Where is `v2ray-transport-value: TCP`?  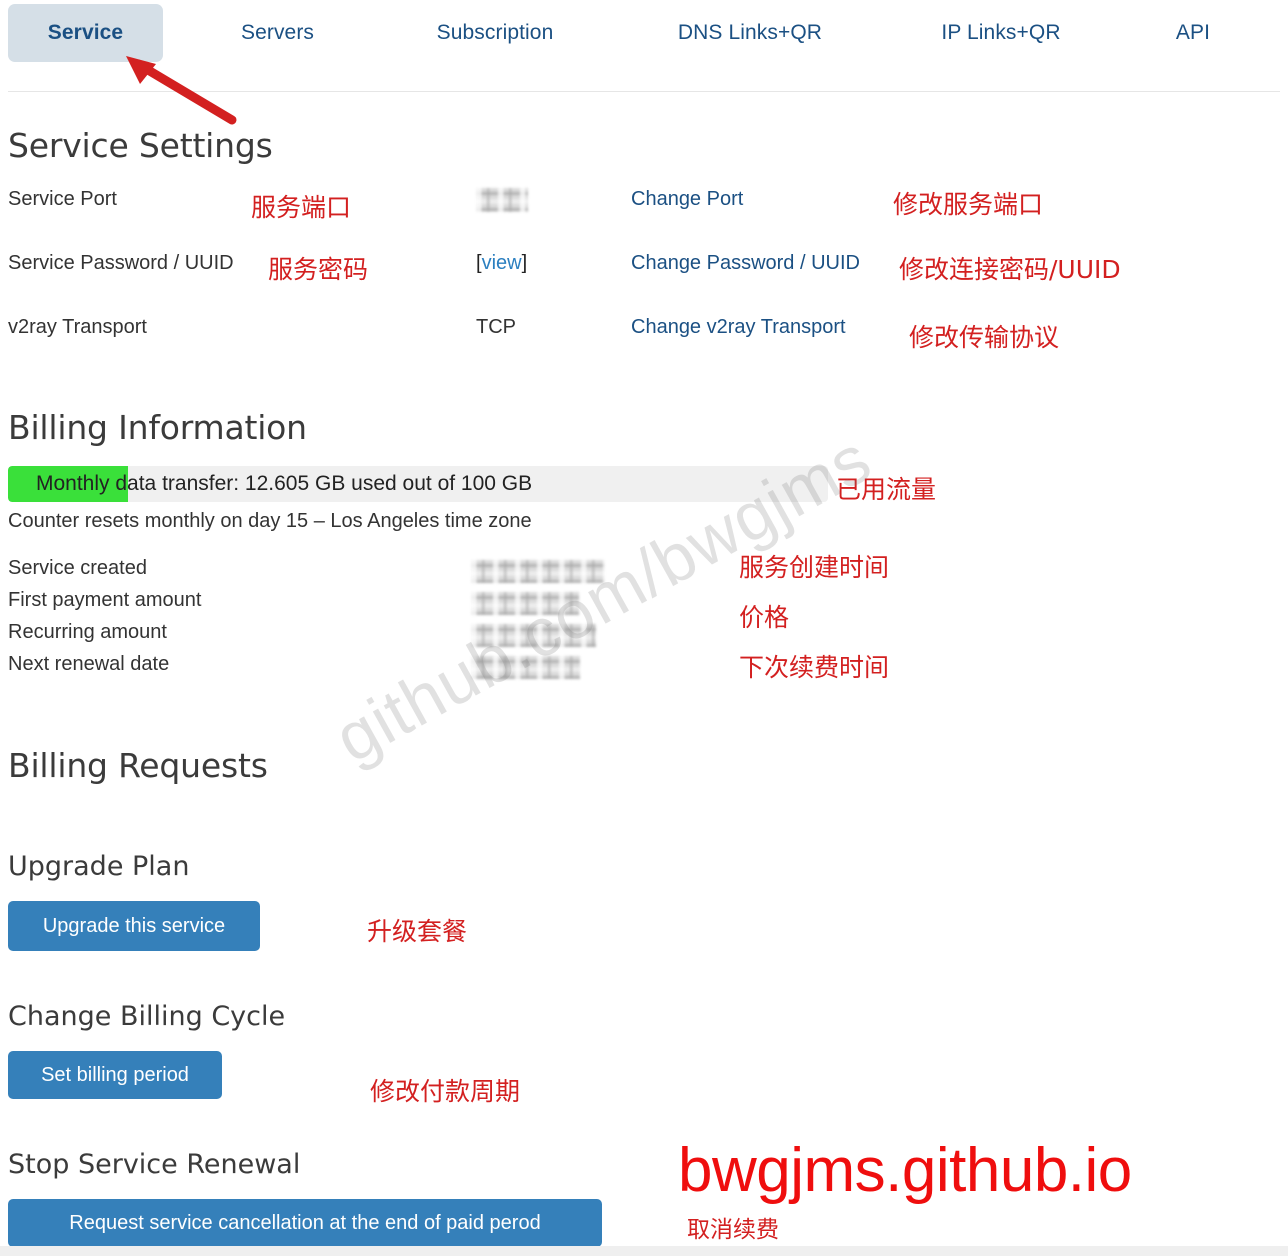
v2ray-transport-value: TCP is located at coordinates (496, 327).